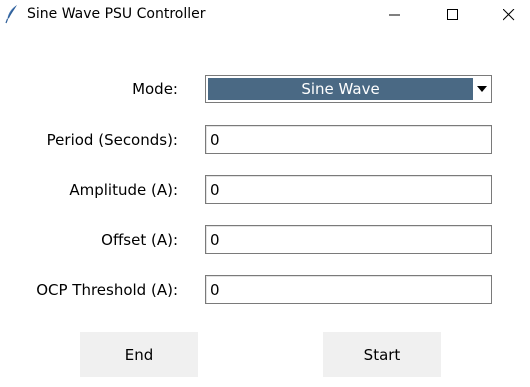 The width and height of the screenshot is (530, 387). What do you see at coordinates (348, 239) in the screenshot?
I see `offset-input` at bounding box center [348, 239].